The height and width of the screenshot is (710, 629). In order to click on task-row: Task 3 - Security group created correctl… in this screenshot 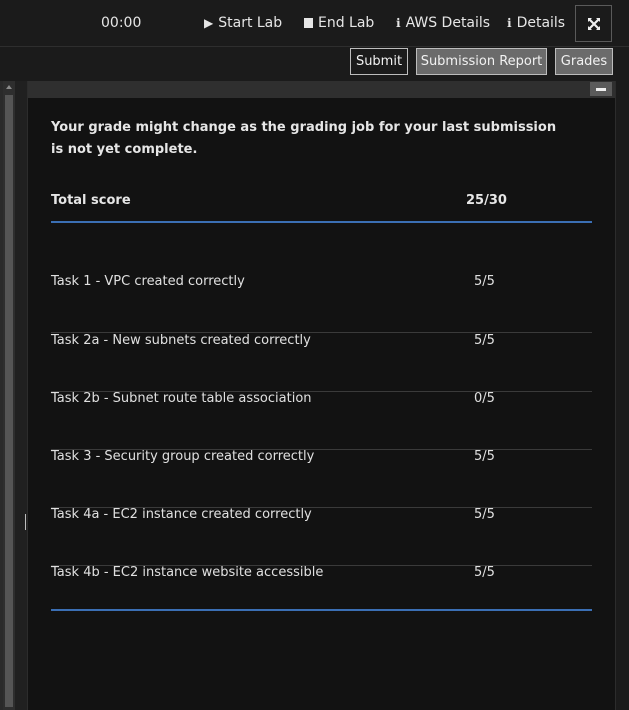, I will do `click(321, 478)`.